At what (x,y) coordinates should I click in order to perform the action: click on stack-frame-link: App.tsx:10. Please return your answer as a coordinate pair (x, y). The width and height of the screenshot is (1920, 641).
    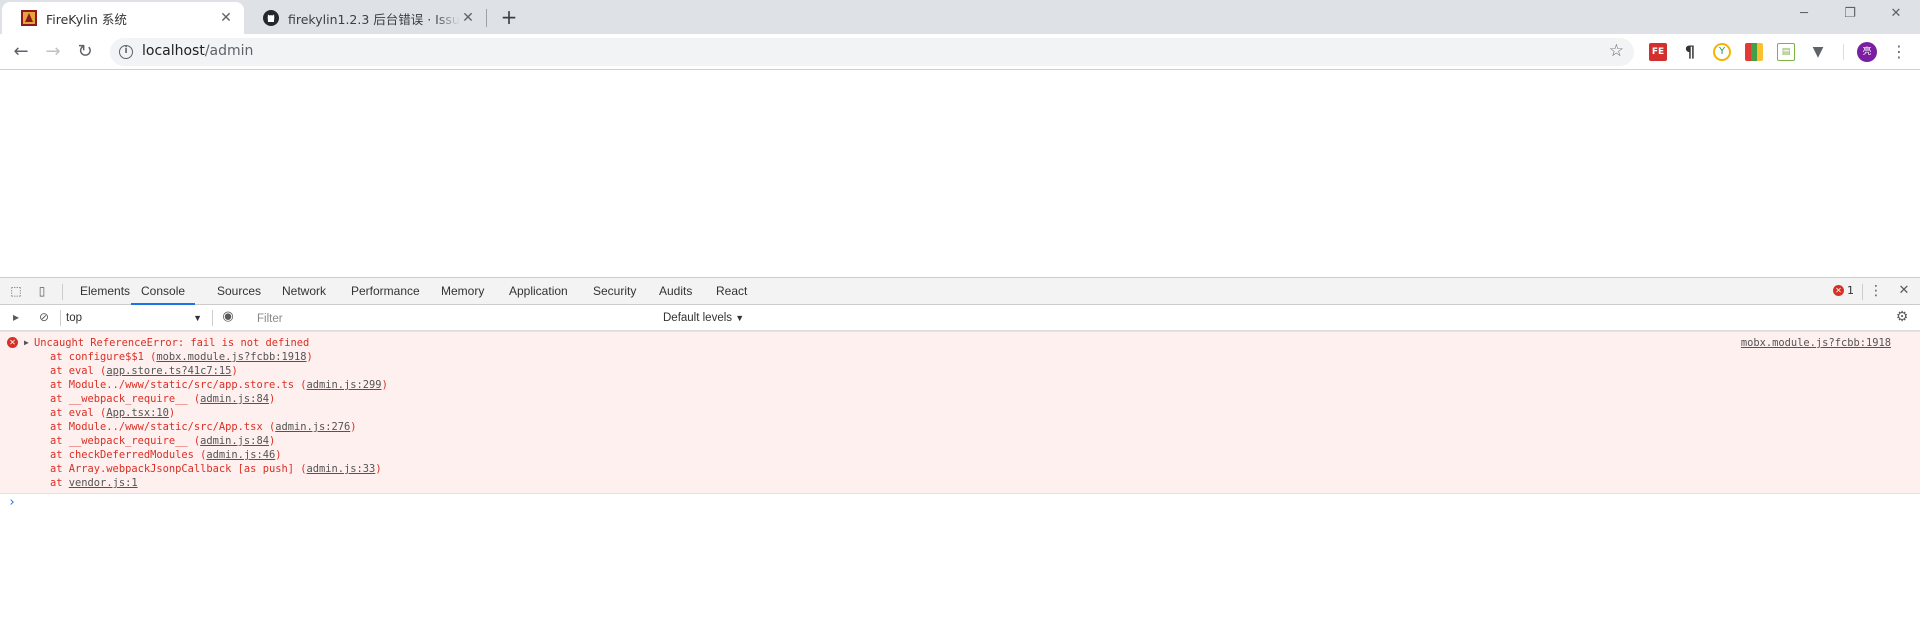
    Looking at the image, I should click on (137, 413).